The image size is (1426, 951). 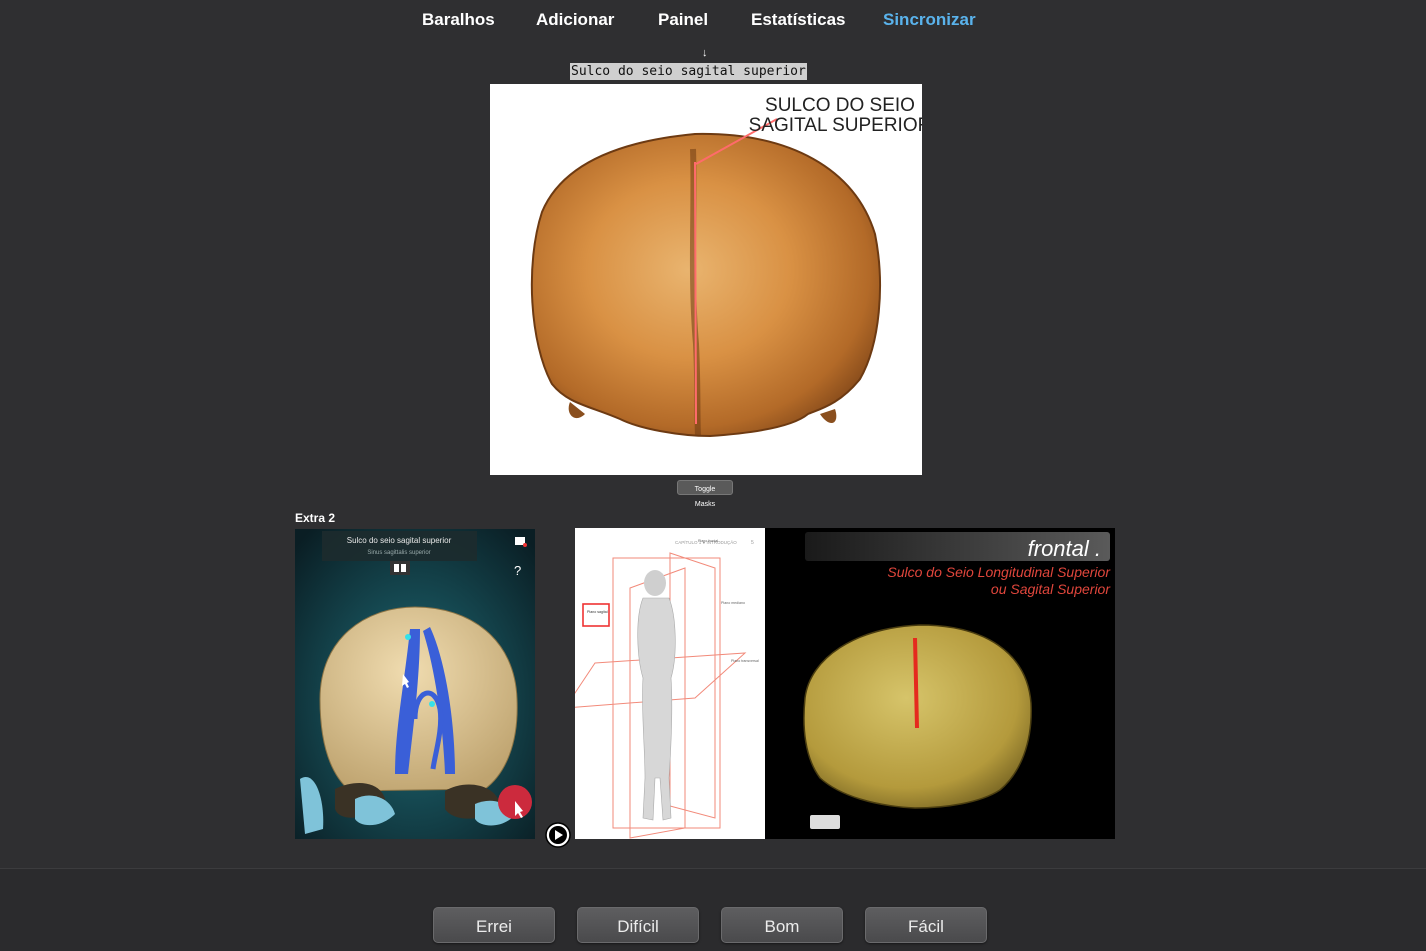 What do you see at coordinates (713, 909) in the screenshot?
I see `answer-bar: Errei Difícil Bom Fácil` at bounding box center [713, 909].